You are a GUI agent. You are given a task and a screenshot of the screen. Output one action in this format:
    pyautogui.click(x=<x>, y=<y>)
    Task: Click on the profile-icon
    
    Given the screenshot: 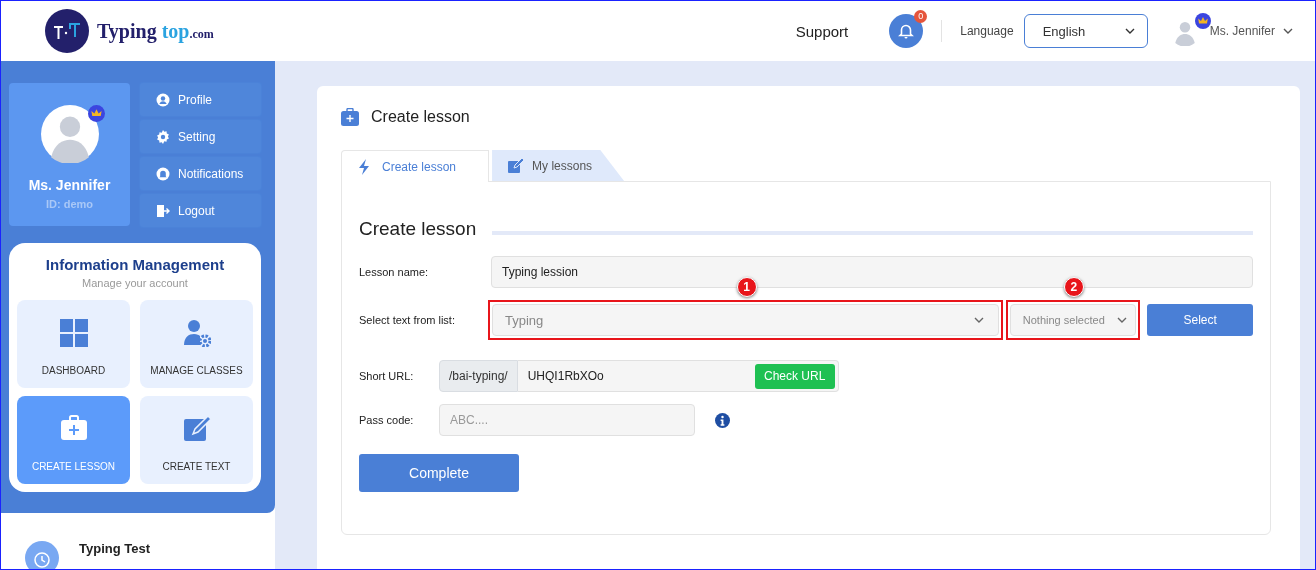 What is the action you would take?
    pyautogui.click(x=163, y=99)
    